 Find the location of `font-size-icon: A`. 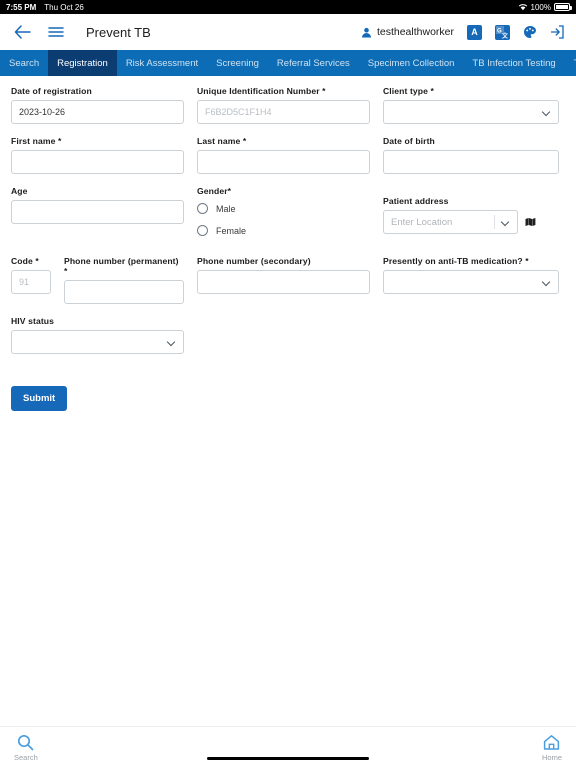

font-size-icon: A is located at coordinates (474, 32).